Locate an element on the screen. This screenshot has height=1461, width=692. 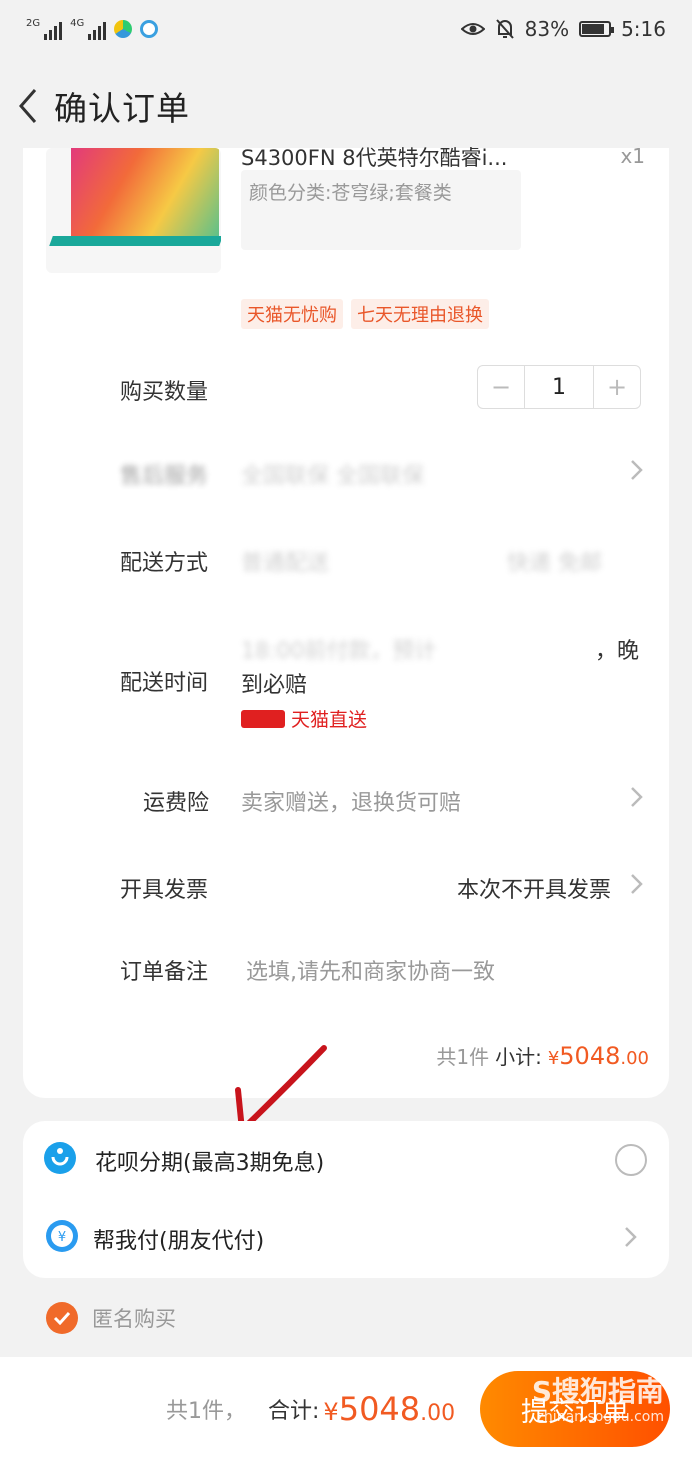
after-sale-value: 全国联保 全国联保 is located at coordinates (332, 474).